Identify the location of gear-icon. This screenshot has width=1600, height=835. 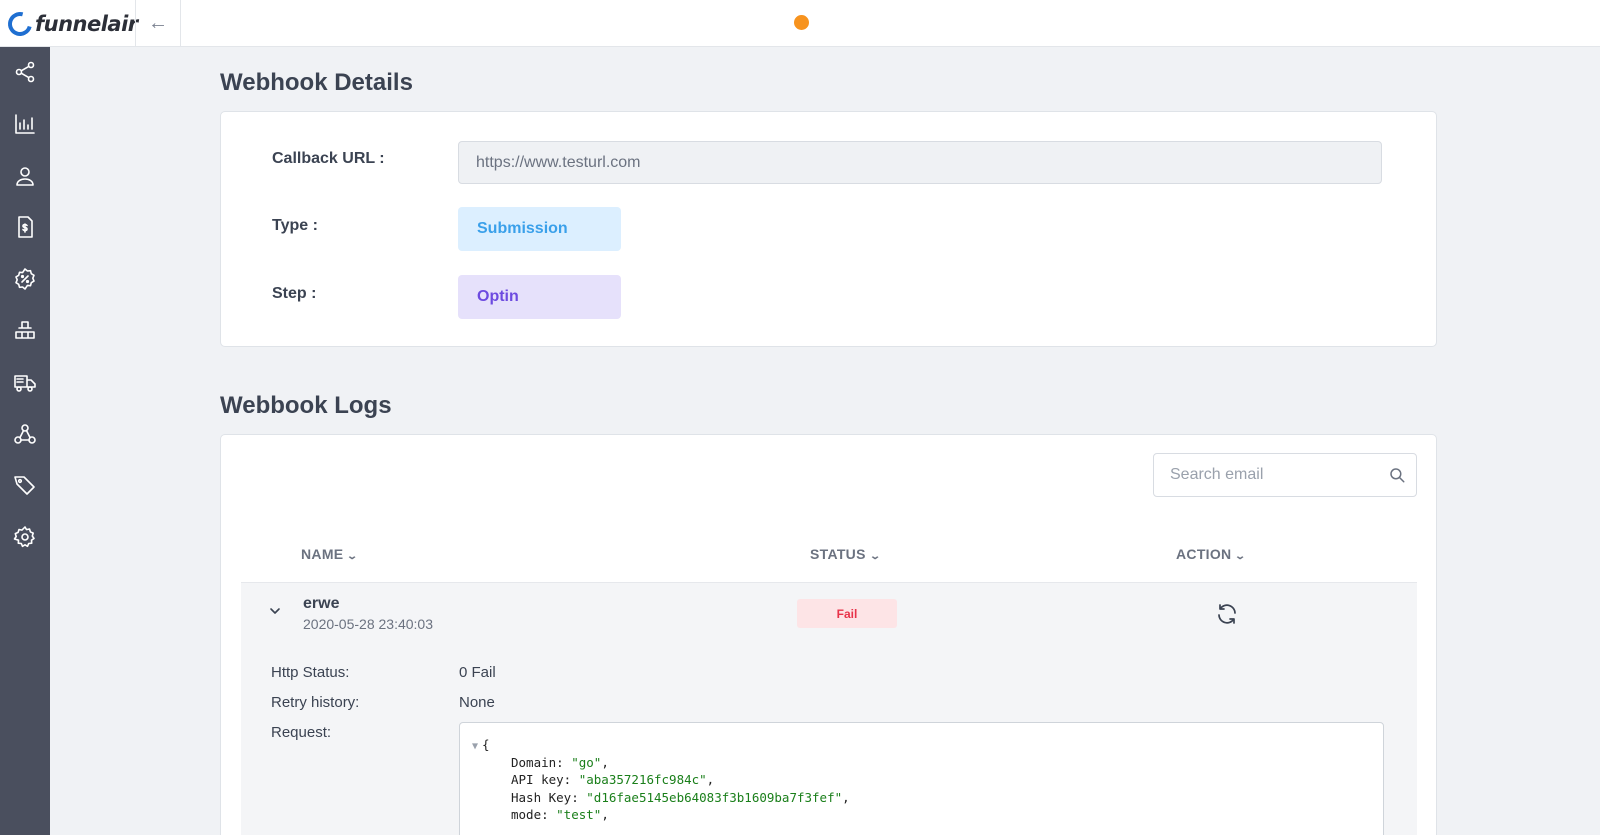
(24, 537).